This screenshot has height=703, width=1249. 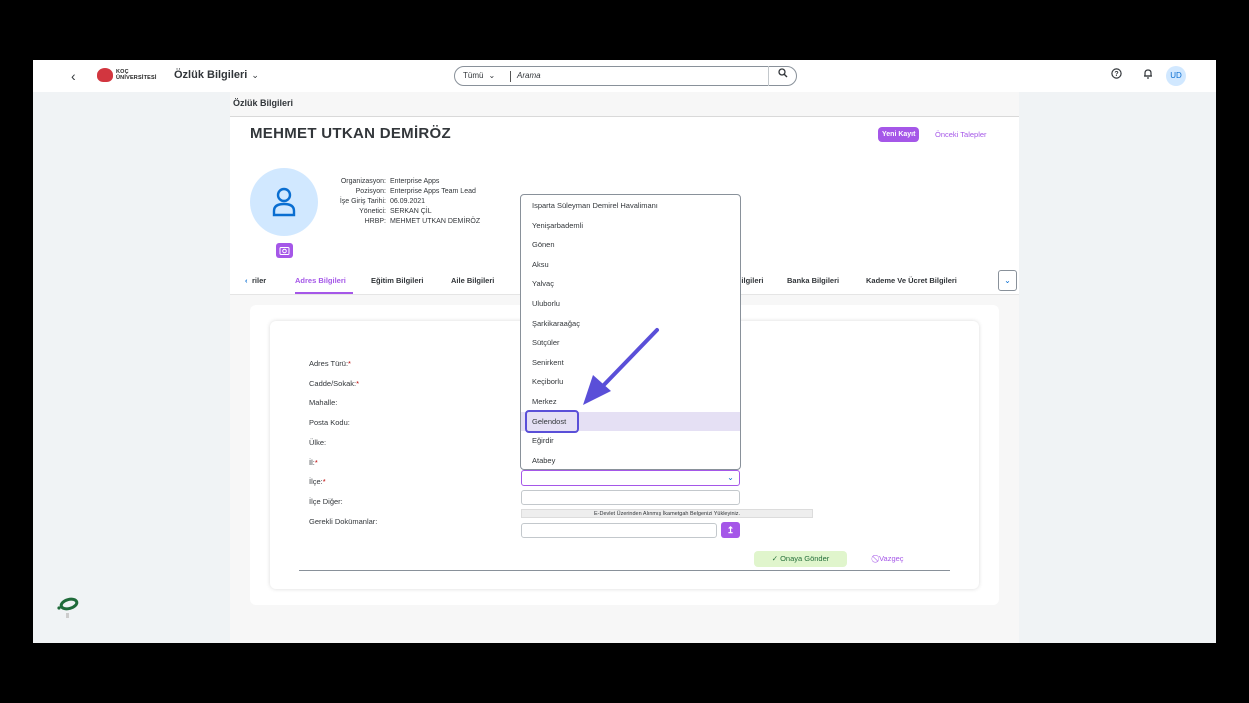 What do you see at coordinates (68, 609) in the screenshot?
I see `footer-logo-icon` at bounding box center [68, 609].